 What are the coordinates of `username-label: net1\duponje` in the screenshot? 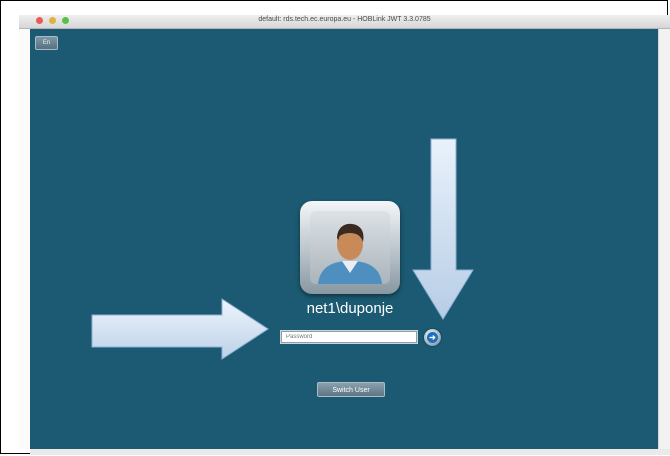 It's located at (350, 308).